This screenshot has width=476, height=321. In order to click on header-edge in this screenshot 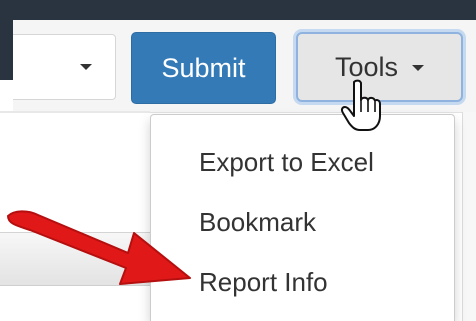, I will do `click(6, 40)`.